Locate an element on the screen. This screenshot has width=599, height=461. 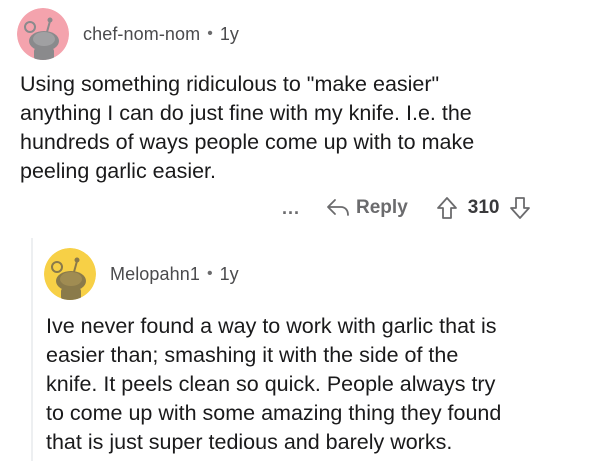
comment-header: chef-nom-nom • 1y is located at coordinates (128, 34).